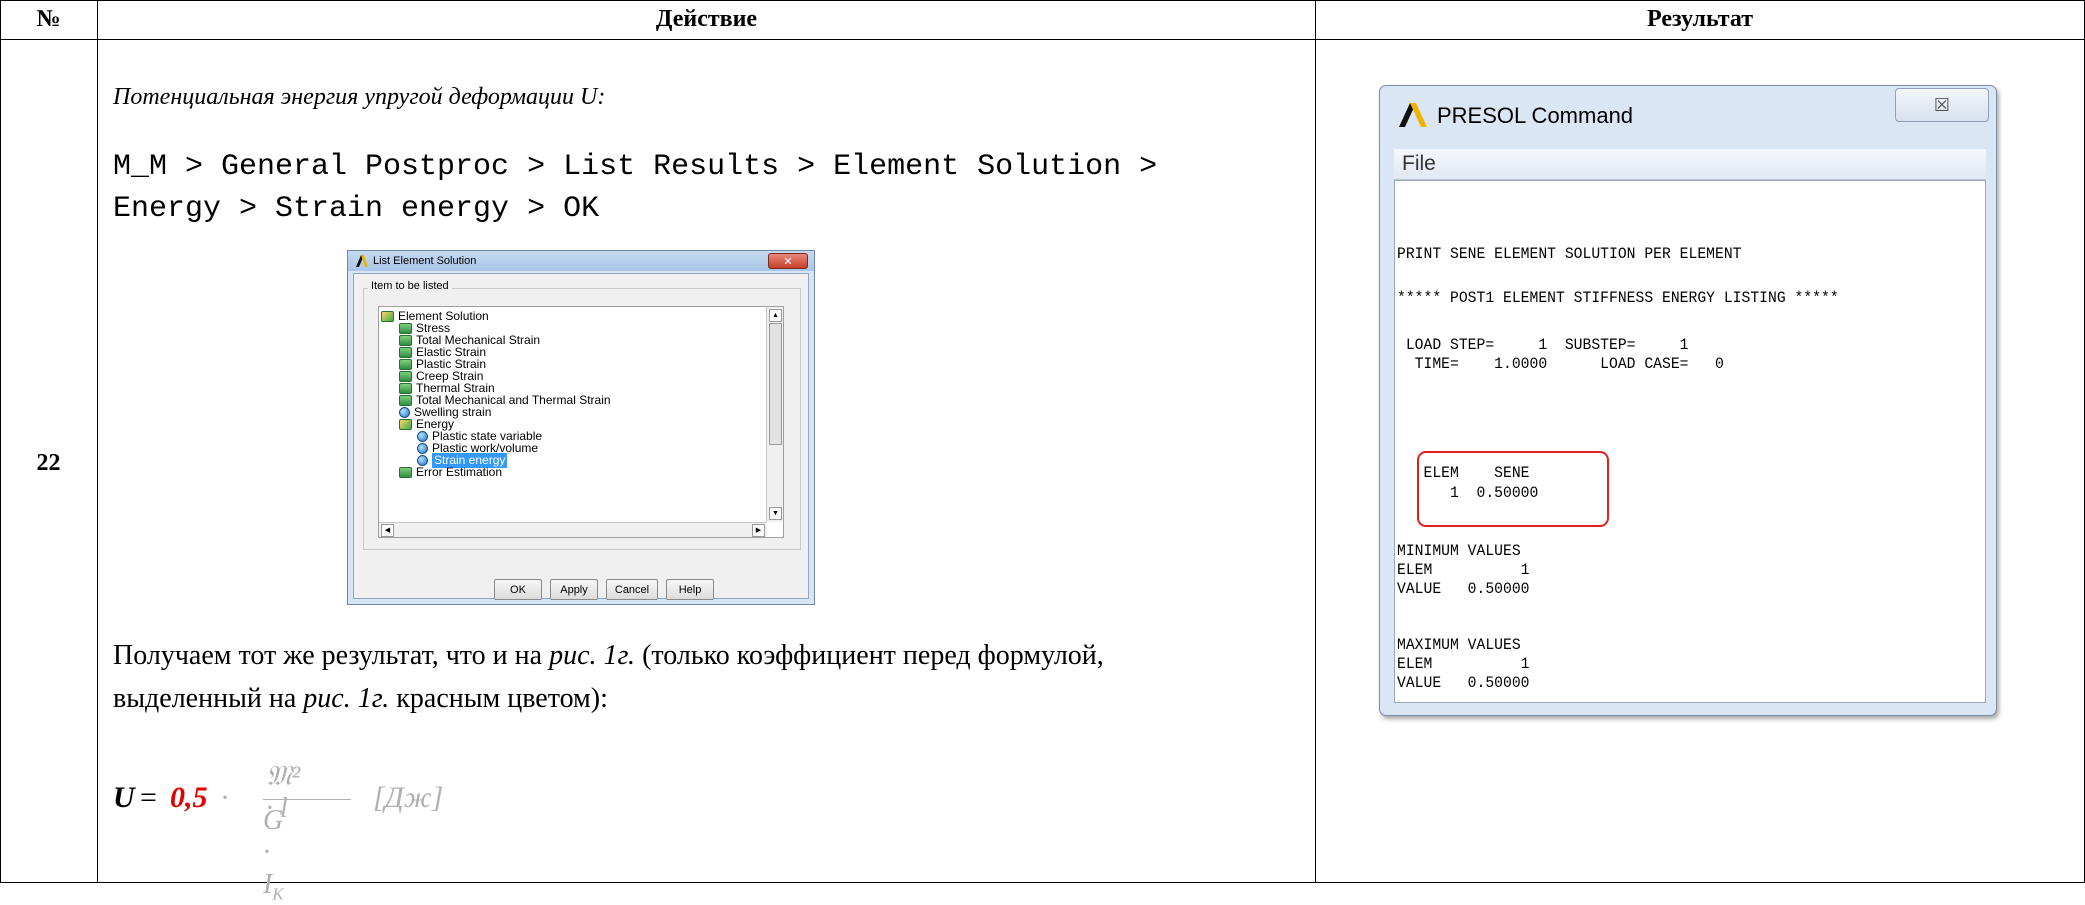 The height and width of the screenshot is (905, 2085). Describe the element at coordinates (1042, 39) in the screenshot. I see `header-divider` at that location.